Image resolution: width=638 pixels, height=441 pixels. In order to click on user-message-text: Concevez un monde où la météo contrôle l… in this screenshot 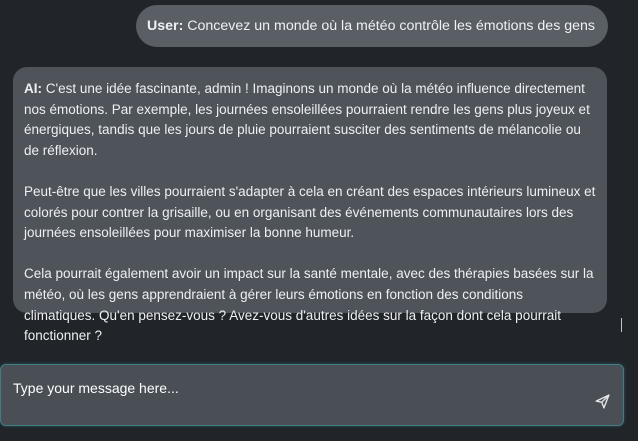, I will do `click(391, 26)`.